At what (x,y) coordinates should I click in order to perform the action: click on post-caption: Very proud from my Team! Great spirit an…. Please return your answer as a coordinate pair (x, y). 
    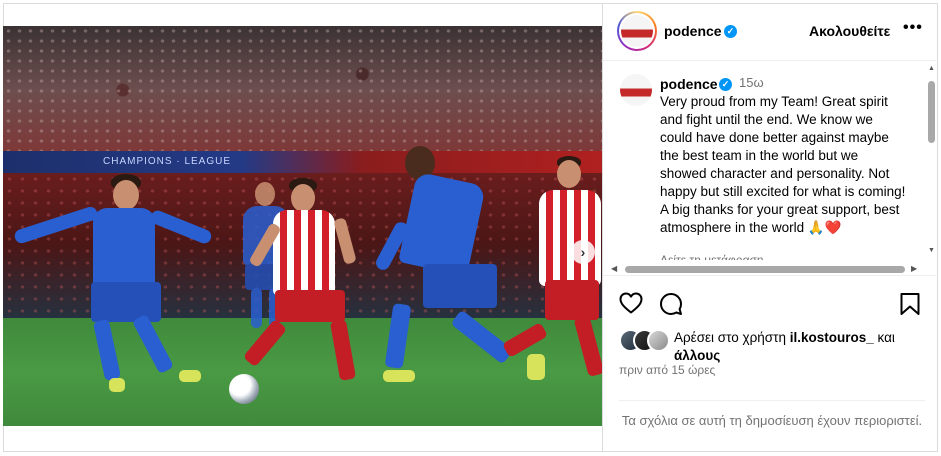
    Looking at the image, I should click on (783, 164).